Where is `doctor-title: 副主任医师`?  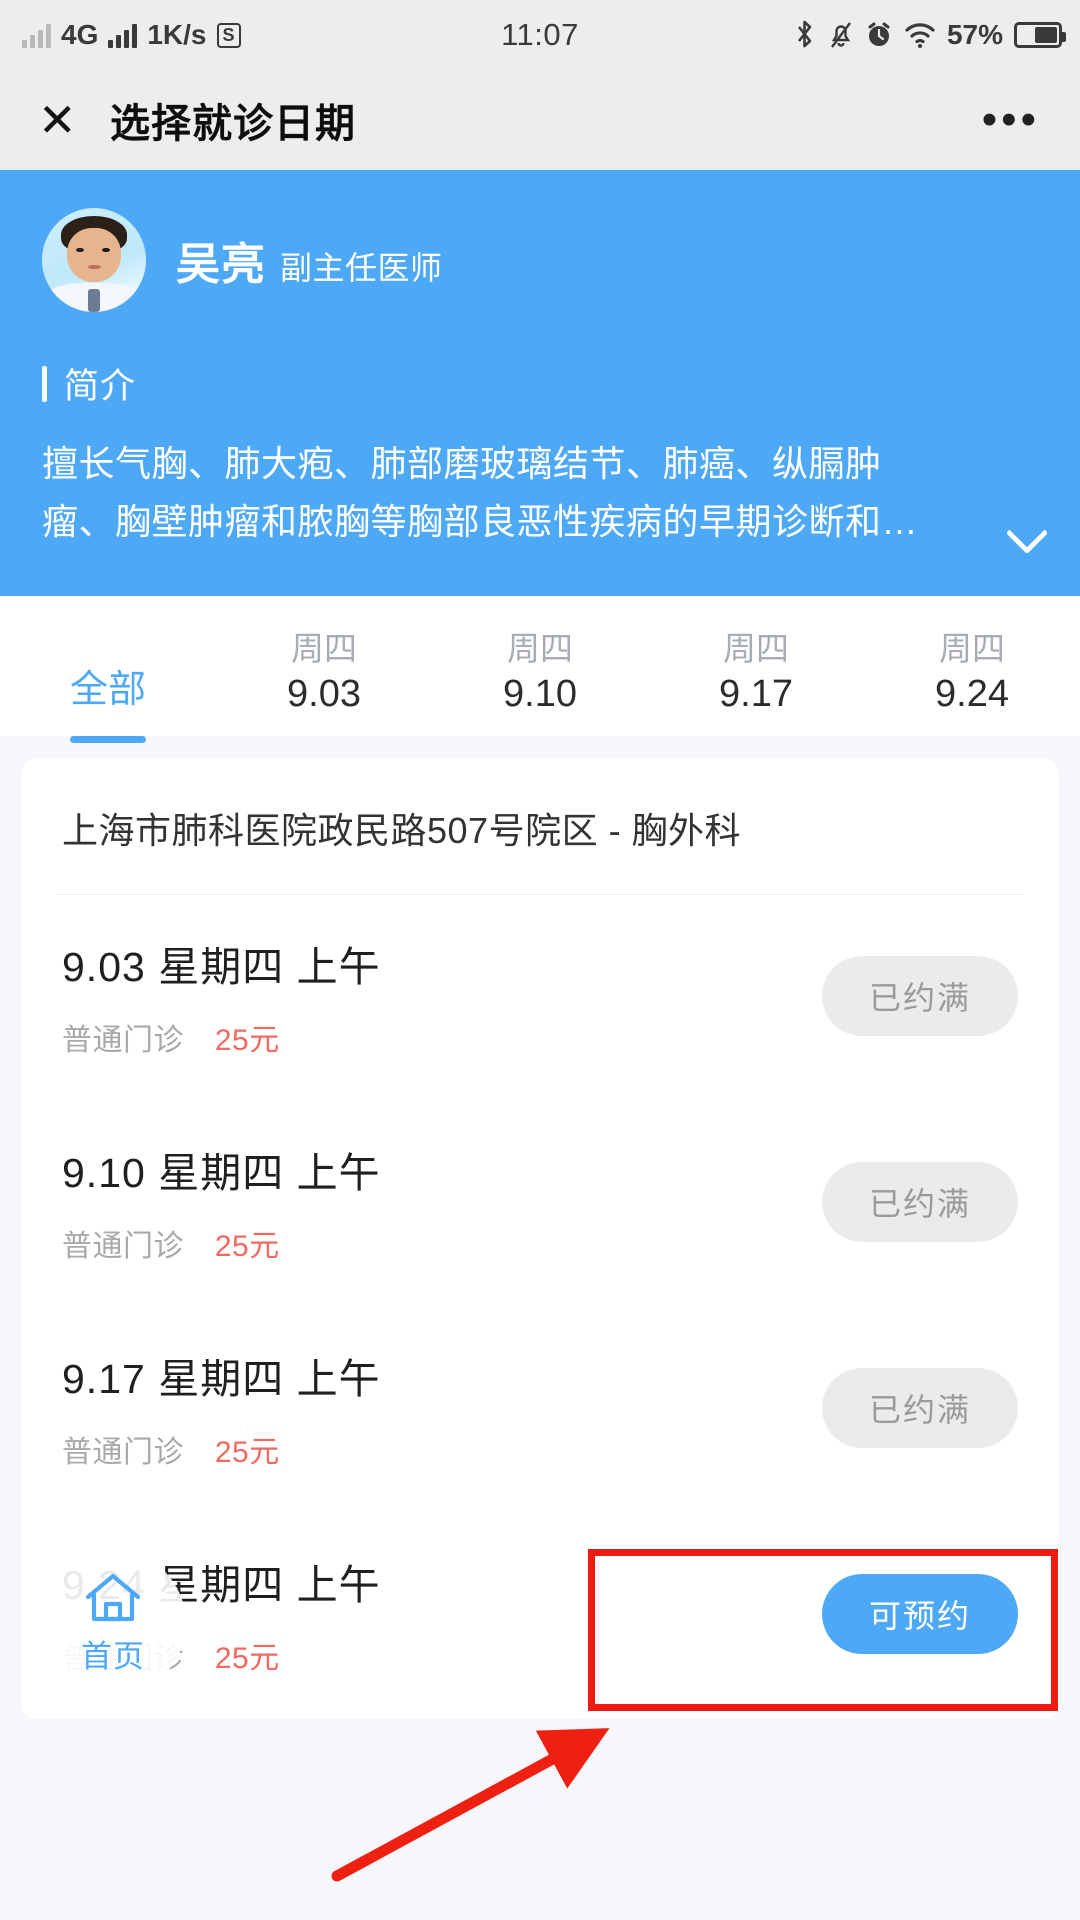
doctor-title: 副主任医师 is located at coordinates (361, 268).